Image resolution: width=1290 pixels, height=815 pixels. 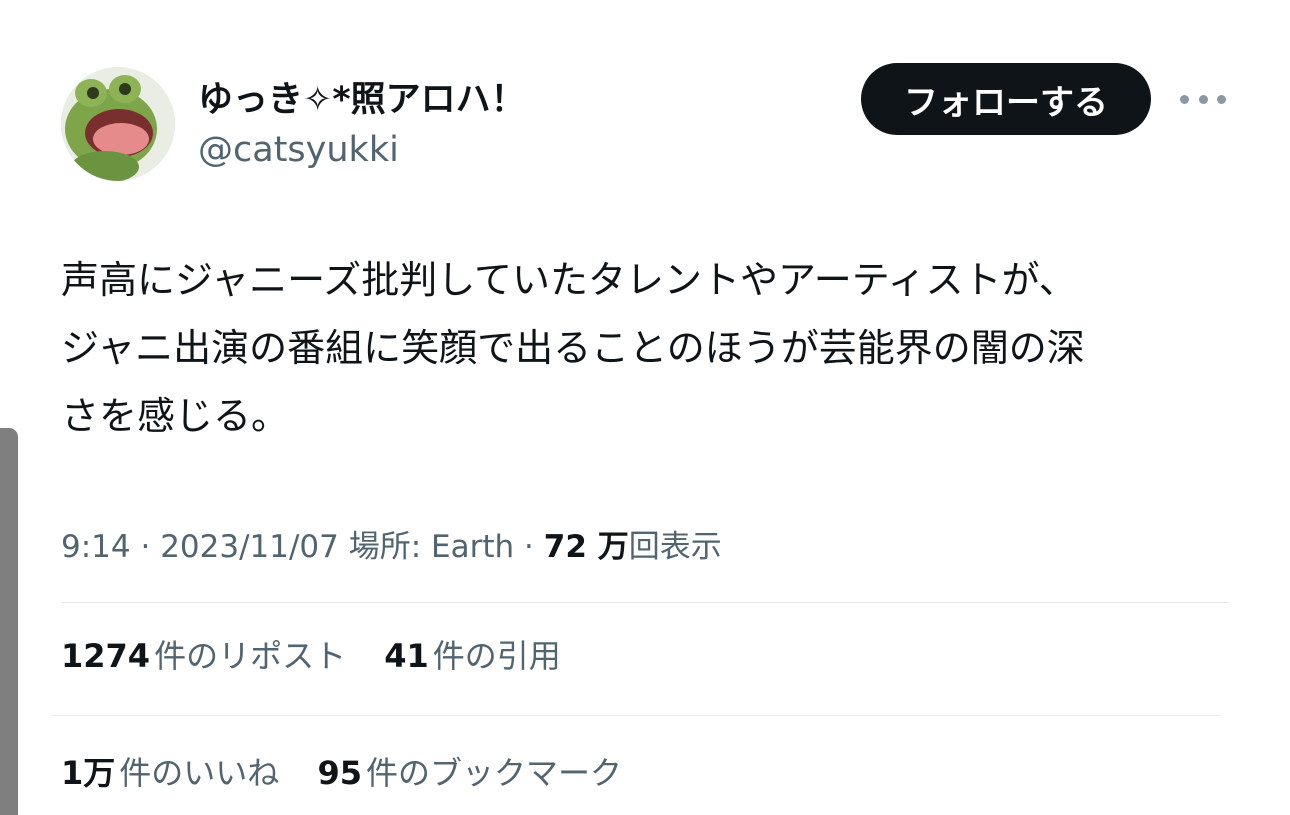 I want to click on side-panel-edge, so click(x=9, y=621).